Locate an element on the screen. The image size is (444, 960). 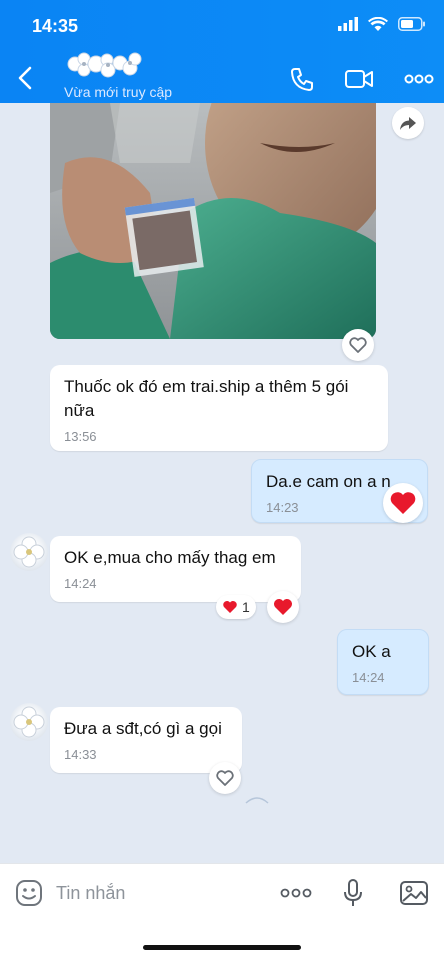
typing-indicator is located at coordinates (257, 800).